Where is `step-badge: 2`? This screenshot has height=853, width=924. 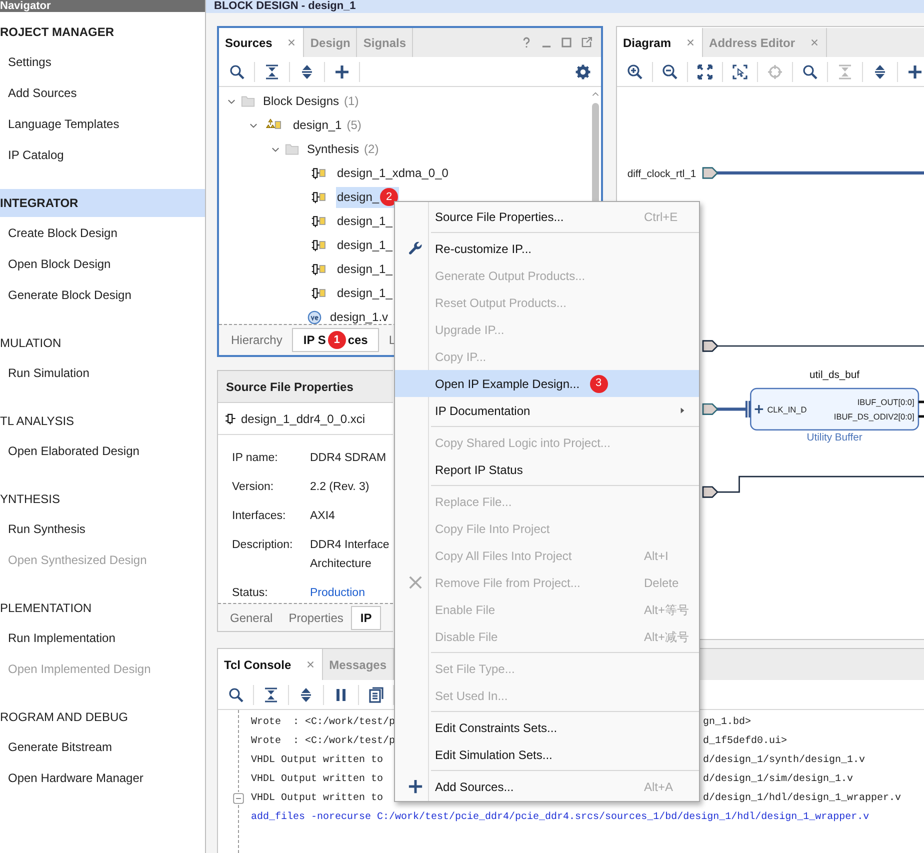
step-badge: 2 is located at coordinates (389, 197).